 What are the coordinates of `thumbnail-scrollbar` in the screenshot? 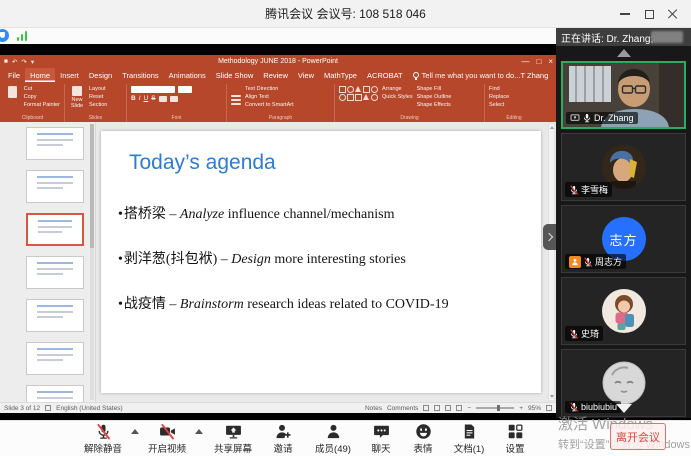 It's located at (92, 262).